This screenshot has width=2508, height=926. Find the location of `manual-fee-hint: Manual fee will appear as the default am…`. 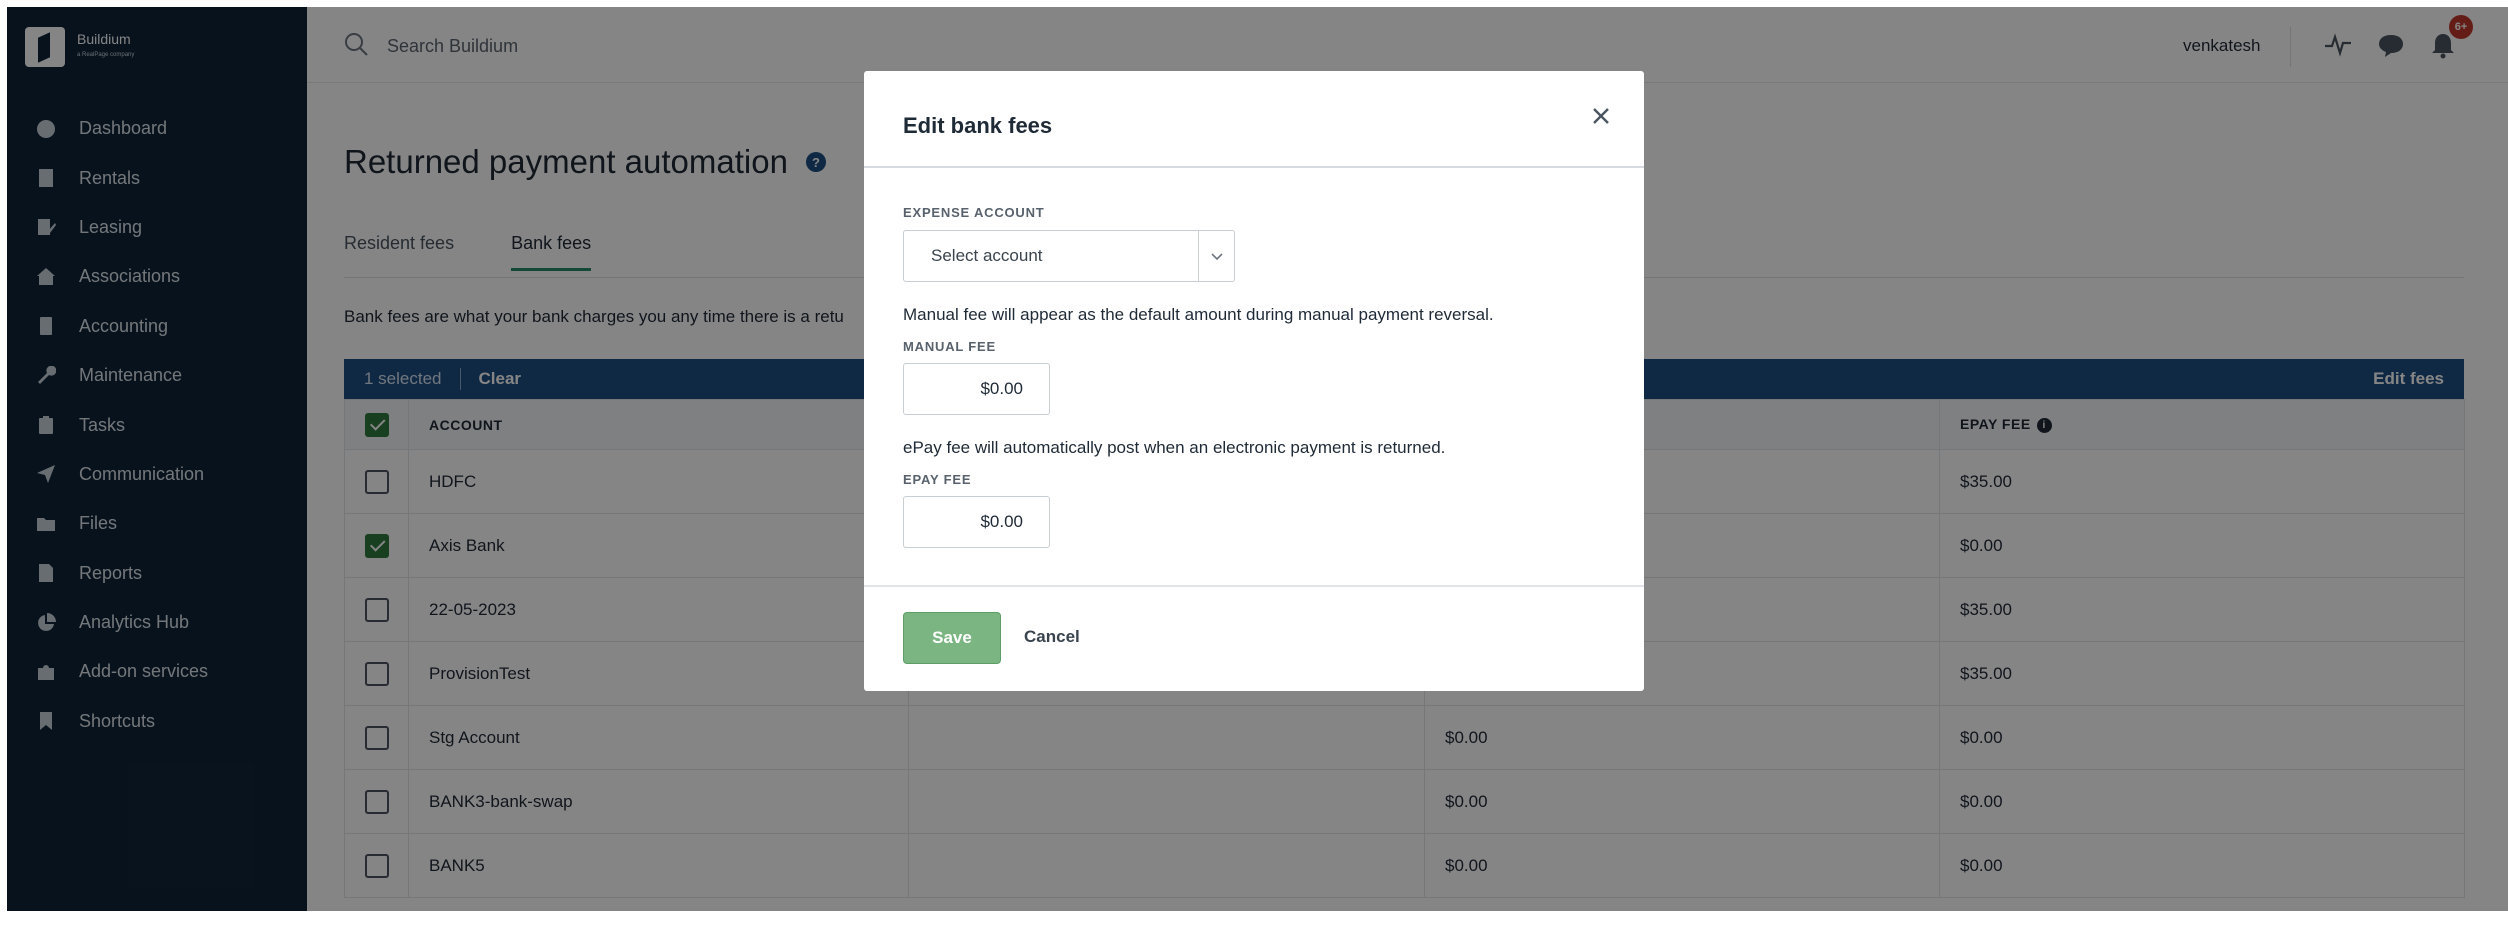

manual-fee-hint: Manual fee will appear as the default am… is located at coordinates (1198, 314).